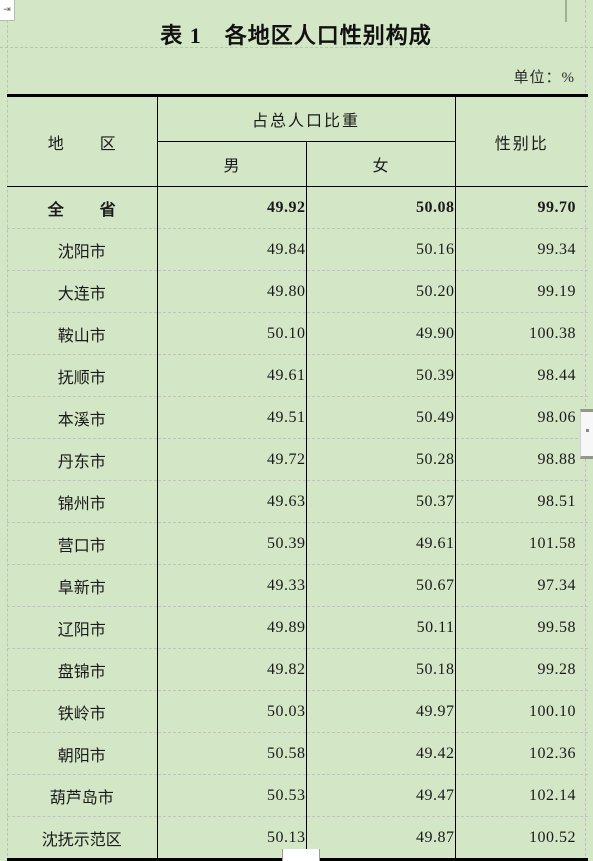 This screenshot has width=593, height=861. Describe the element at coordinates (82, 627) in the screenshot. I see `cell-region: 辽阳市` at that location.